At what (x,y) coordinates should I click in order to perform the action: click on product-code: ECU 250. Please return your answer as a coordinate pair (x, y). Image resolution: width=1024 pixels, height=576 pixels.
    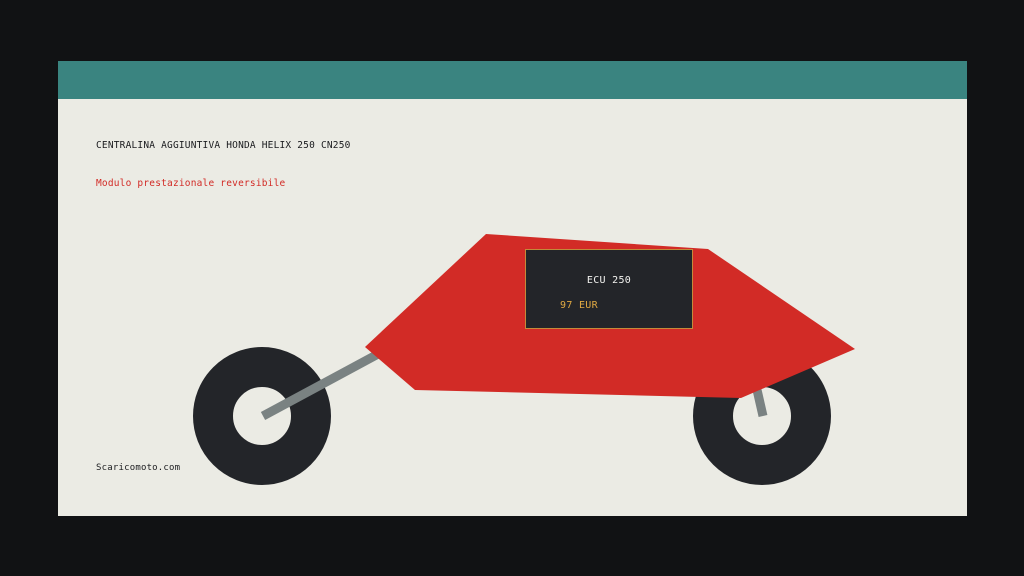
    Looking at the image, I should click on (609, 280).